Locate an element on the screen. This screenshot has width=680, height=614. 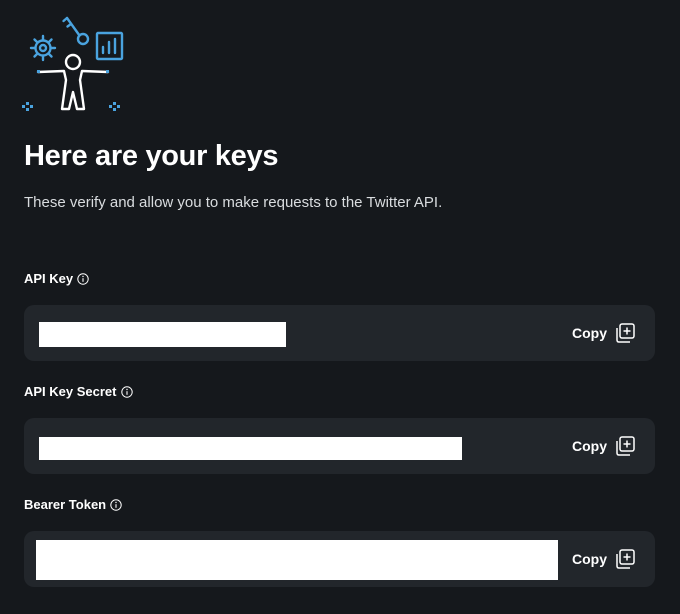
copy-bearer-token-button: Copy is located at coordinates (603, 559).